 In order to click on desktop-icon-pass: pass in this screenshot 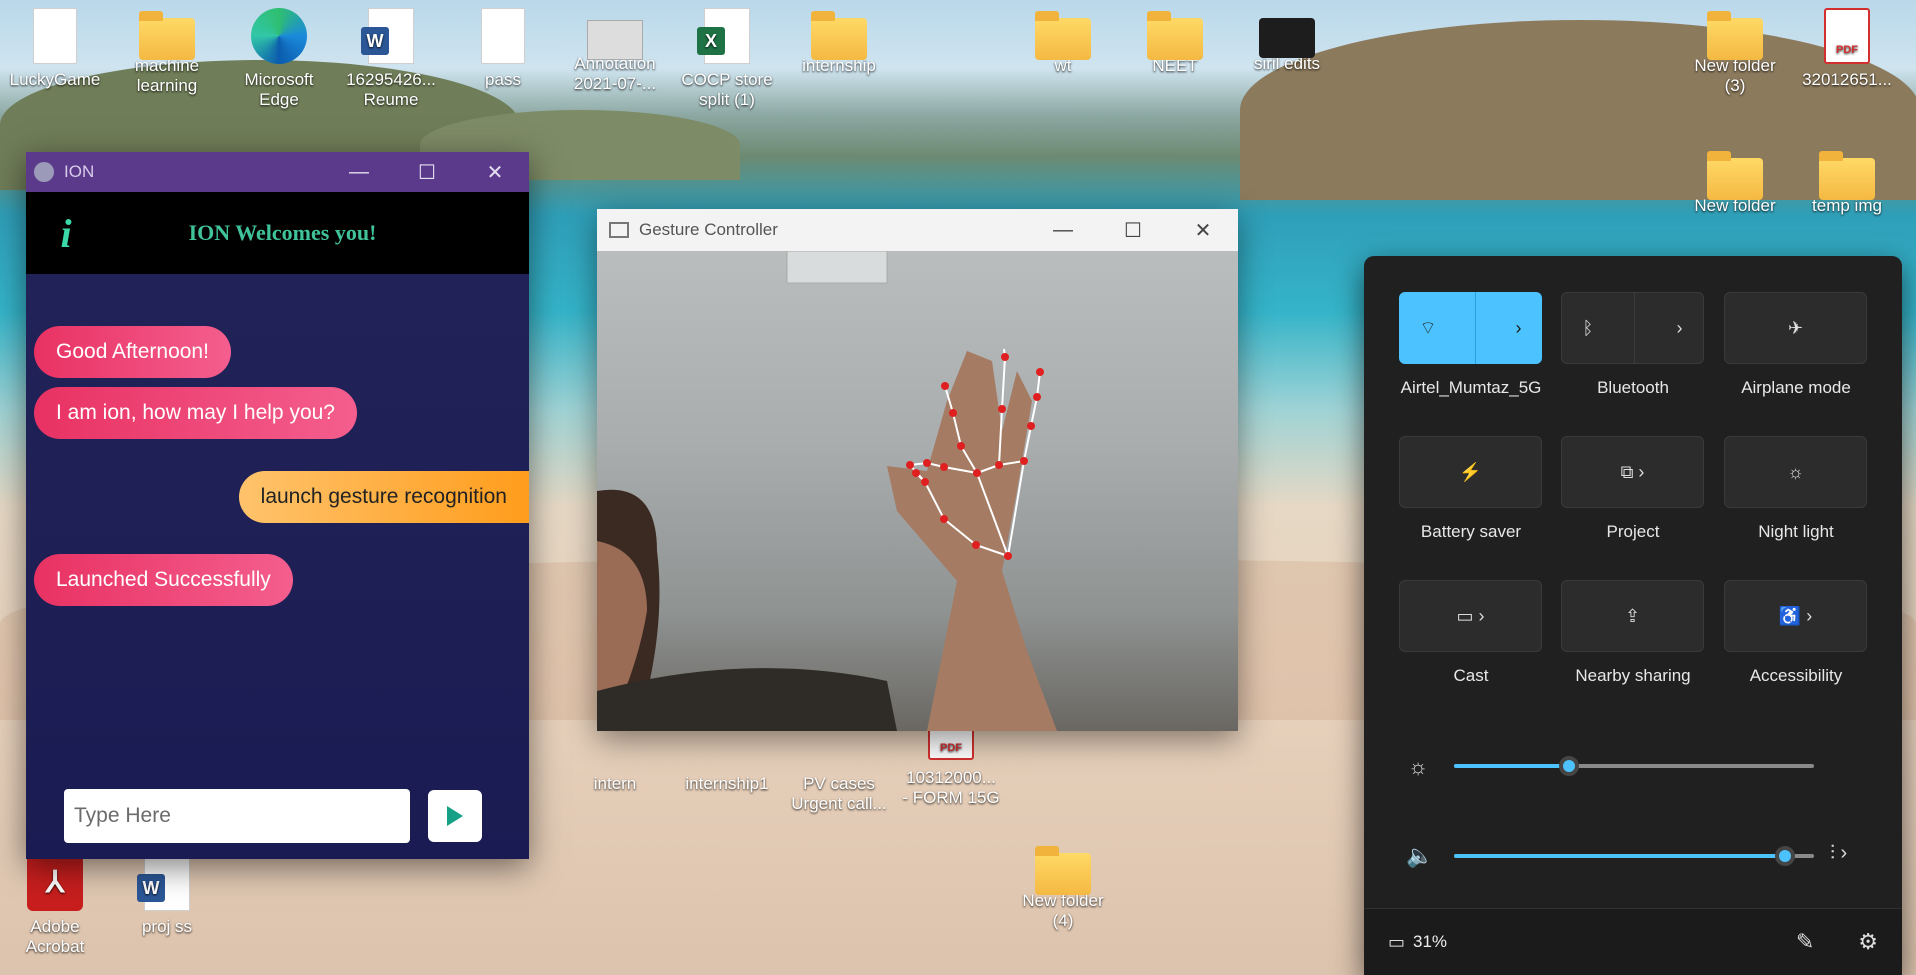, I will do `click(503, 49)`.